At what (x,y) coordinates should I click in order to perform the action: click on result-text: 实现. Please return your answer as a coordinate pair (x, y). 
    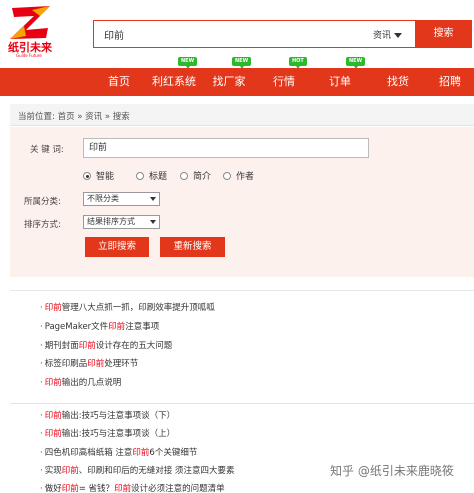
    Looking at the image, I should click on (53, 471).